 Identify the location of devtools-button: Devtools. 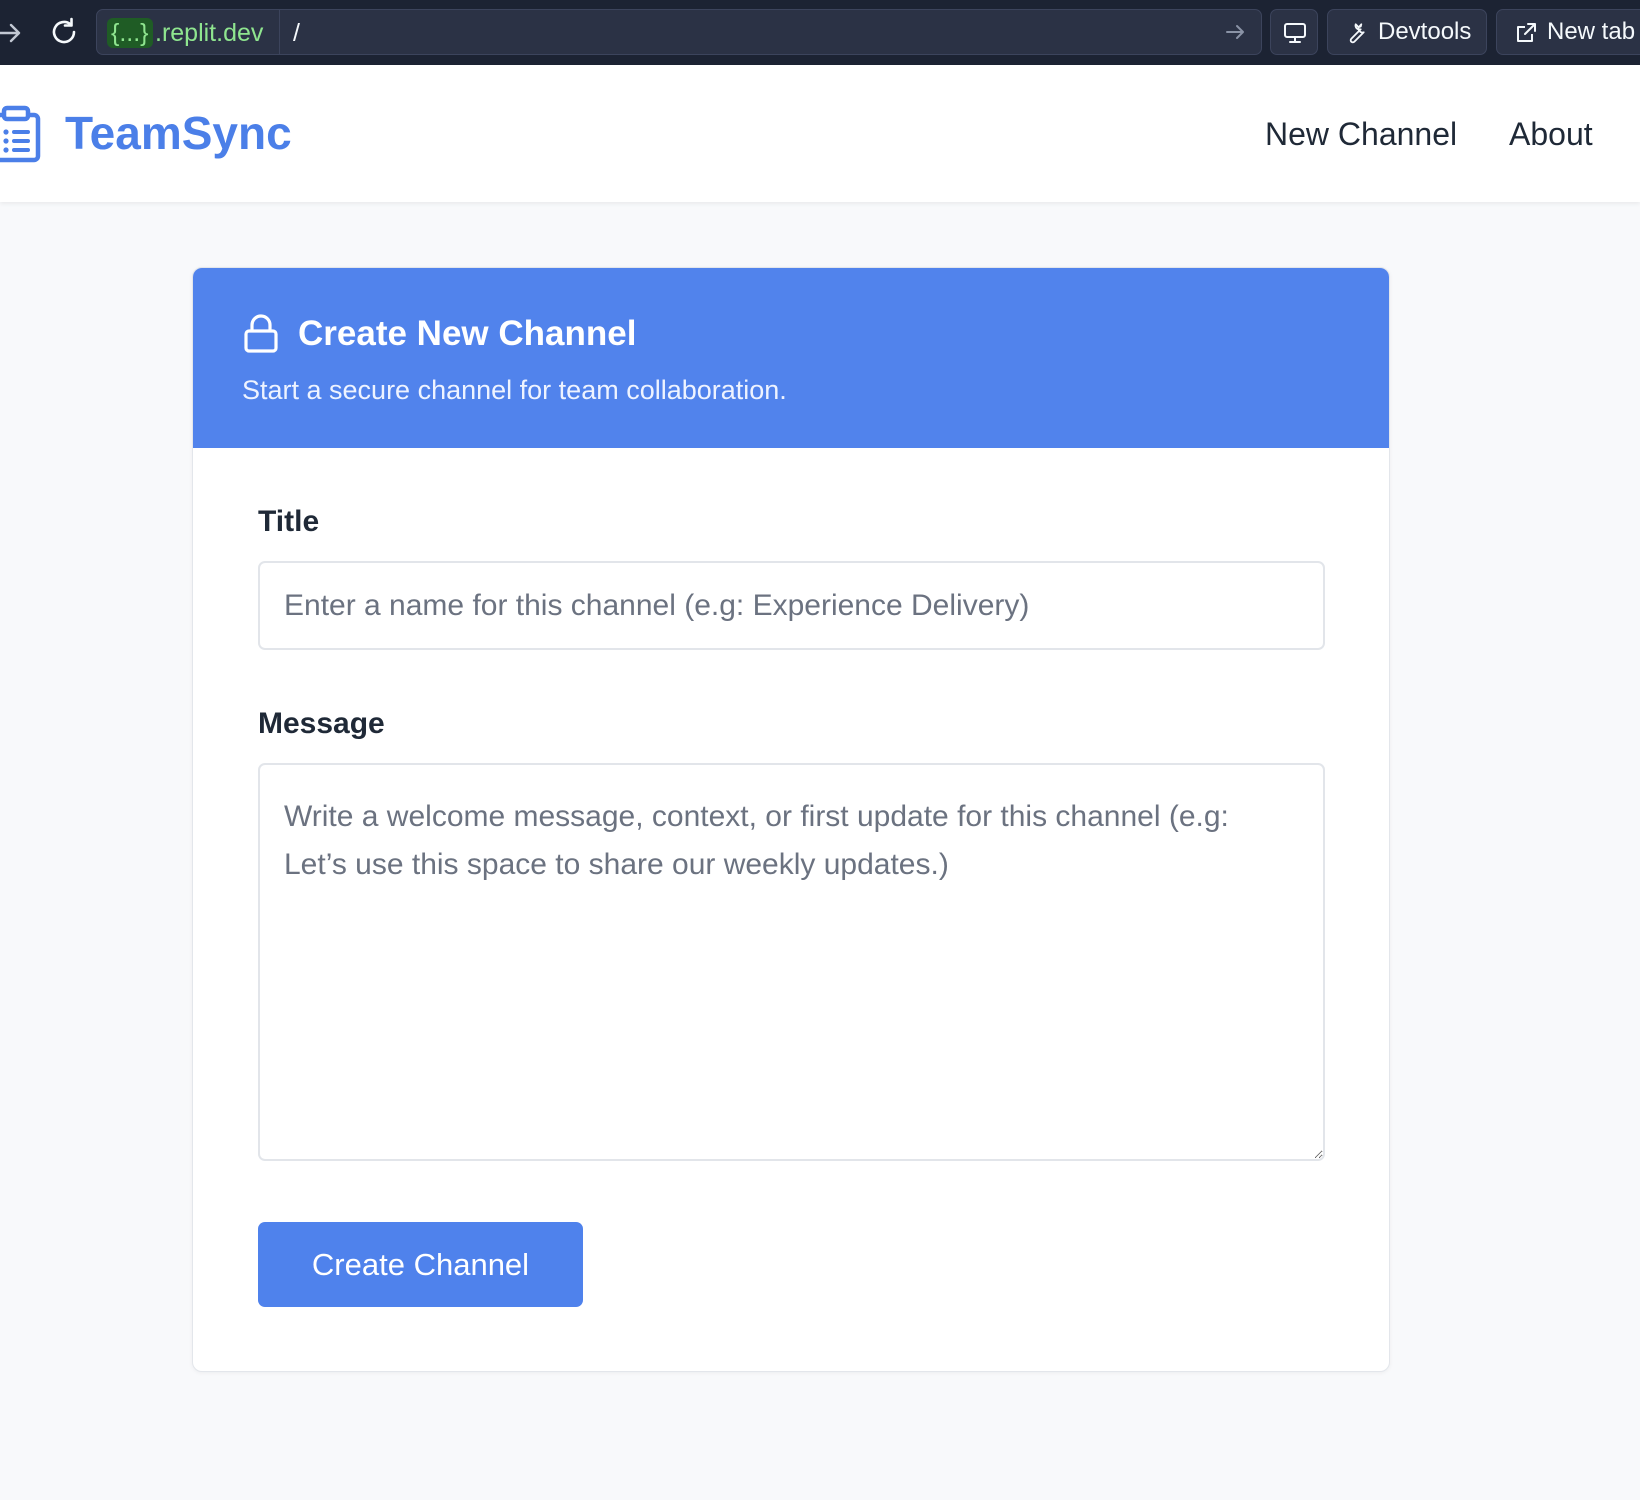
(1407, 32).